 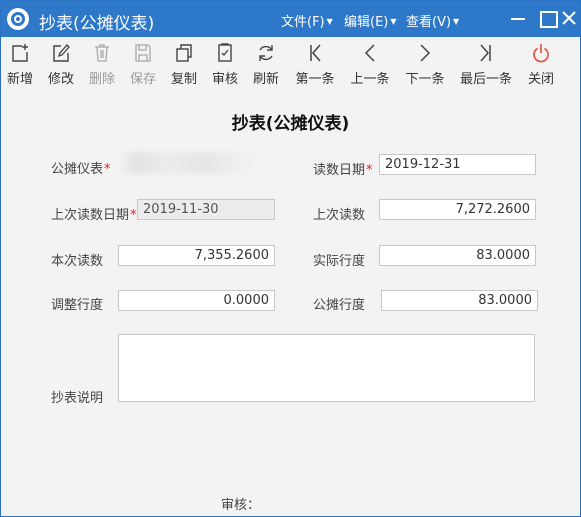 What do you see at coordinates (97, 24) in the screenshot?
I see `window-title: 抄表(公摊仪表)` at bounding box center [97, 24].